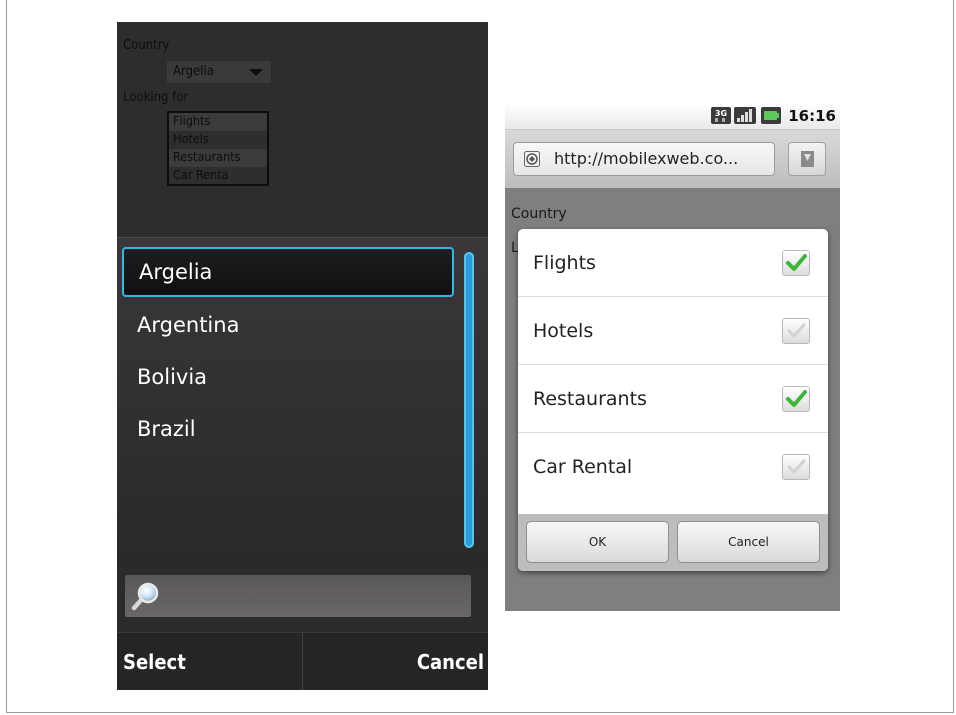  Describe the element at coordinates (288, 429) in the screenshot. I see `list-item: Brazil` at that location.